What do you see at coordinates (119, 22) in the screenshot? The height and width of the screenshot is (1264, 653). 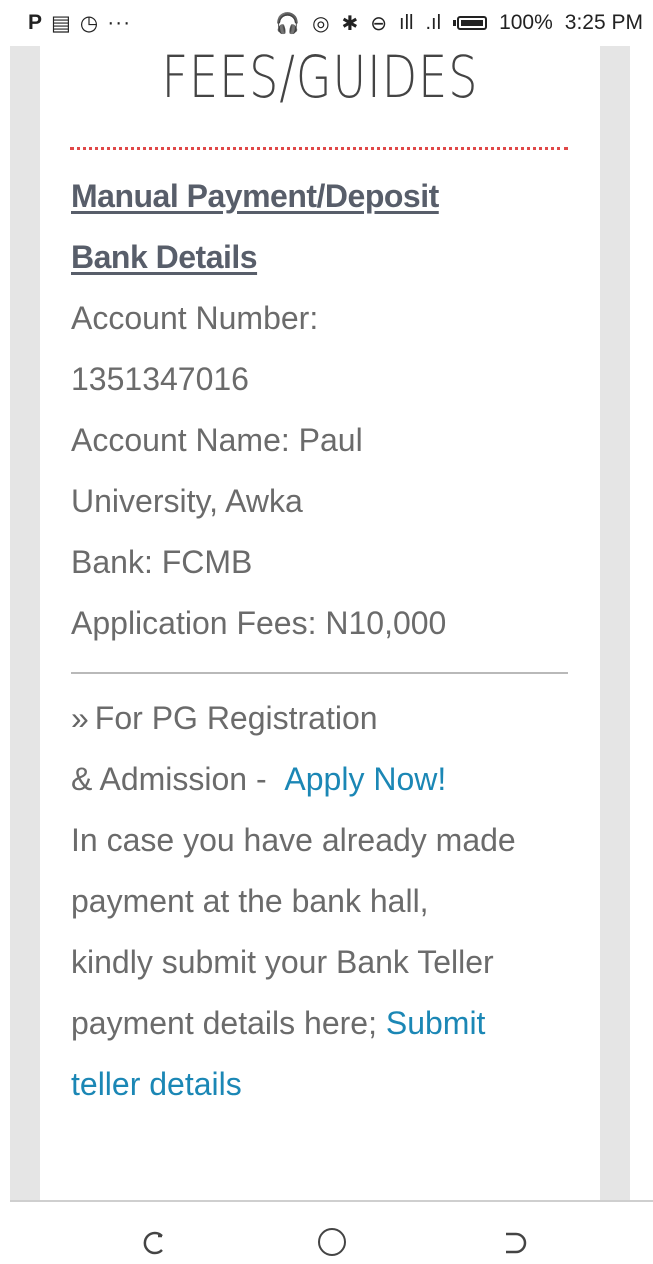 I see `more-notifications-icon: ···` at bounding box center [119, 22].